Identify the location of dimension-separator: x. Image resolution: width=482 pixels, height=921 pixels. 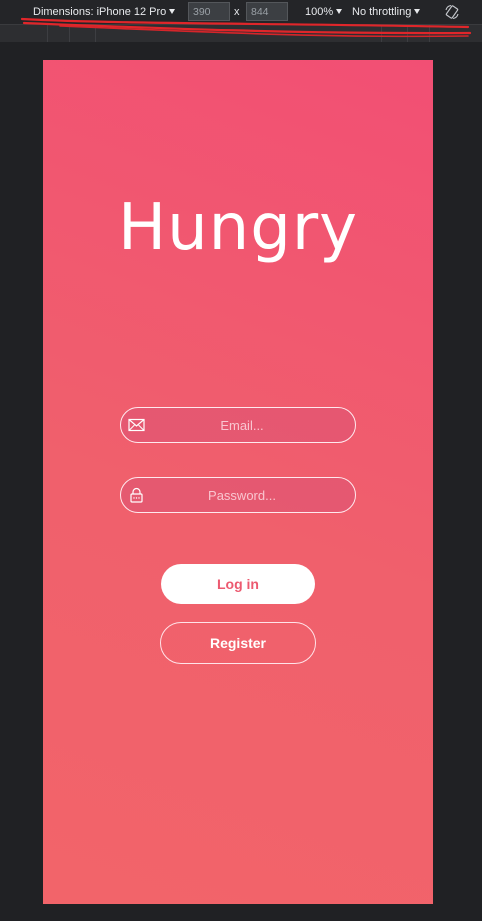
(237, 12).